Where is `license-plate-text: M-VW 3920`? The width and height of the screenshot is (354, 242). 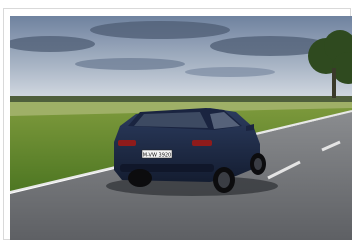 license-plate-text: M-VW 3920 is located at coordinates (157, 156).